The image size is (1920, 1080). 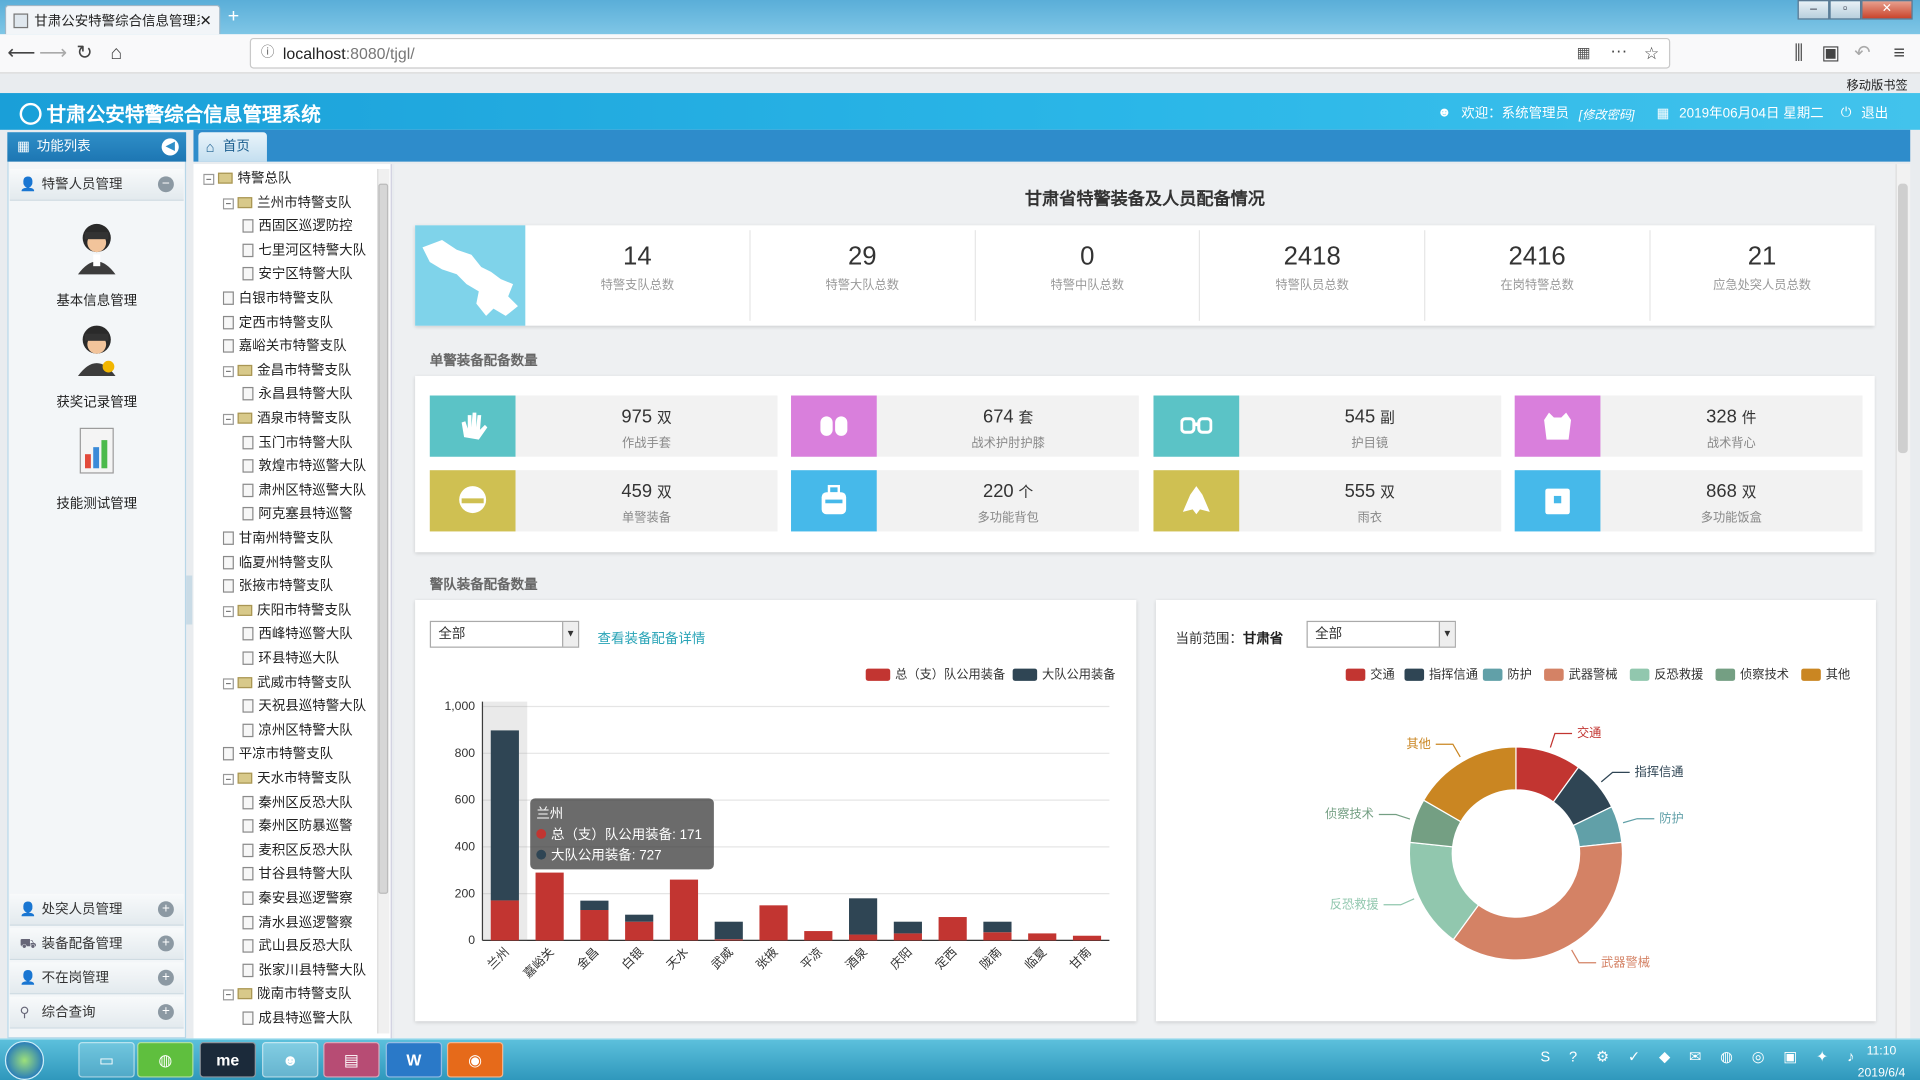 What do you see at coordinates (112, 19) in the screenshot?
I see `browser-tab: 甘肃公安特警综合信息管理系统 ✕` at bounding box center [112, 19].